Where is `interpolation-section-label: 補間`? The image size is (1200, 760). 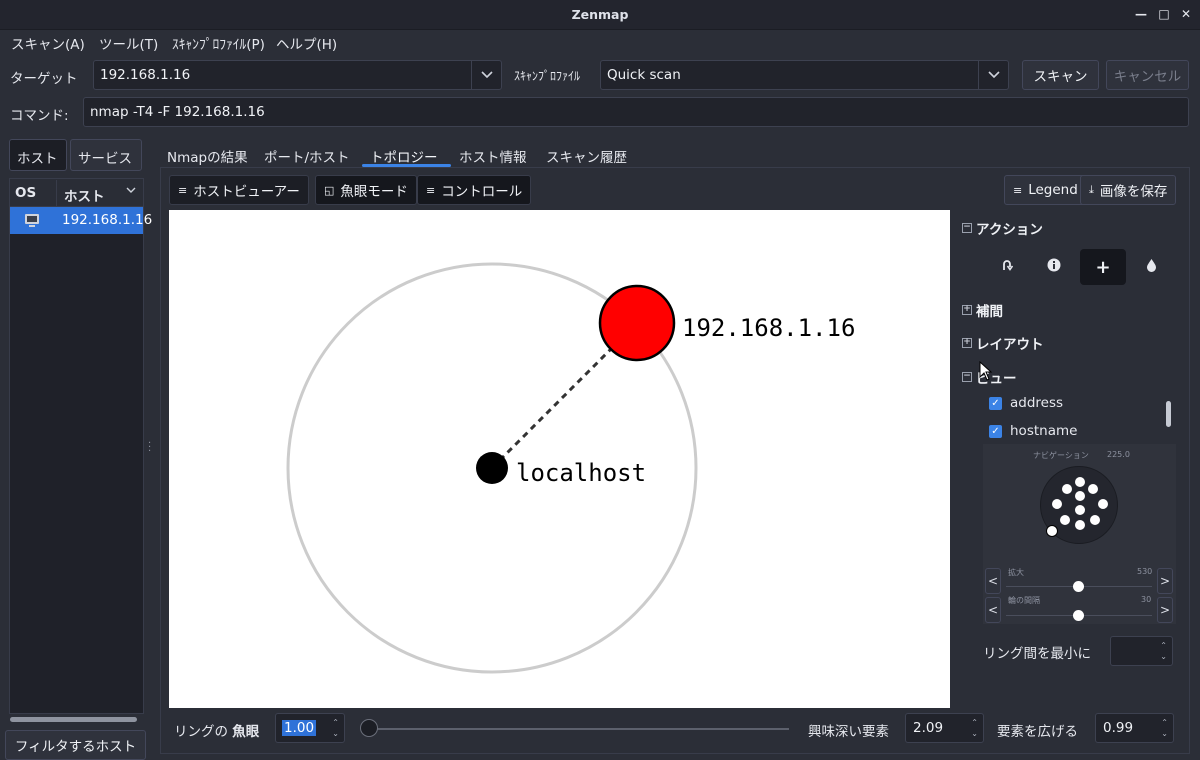 interpolation-section-label: 補間 is located at coordinates (989, 312).